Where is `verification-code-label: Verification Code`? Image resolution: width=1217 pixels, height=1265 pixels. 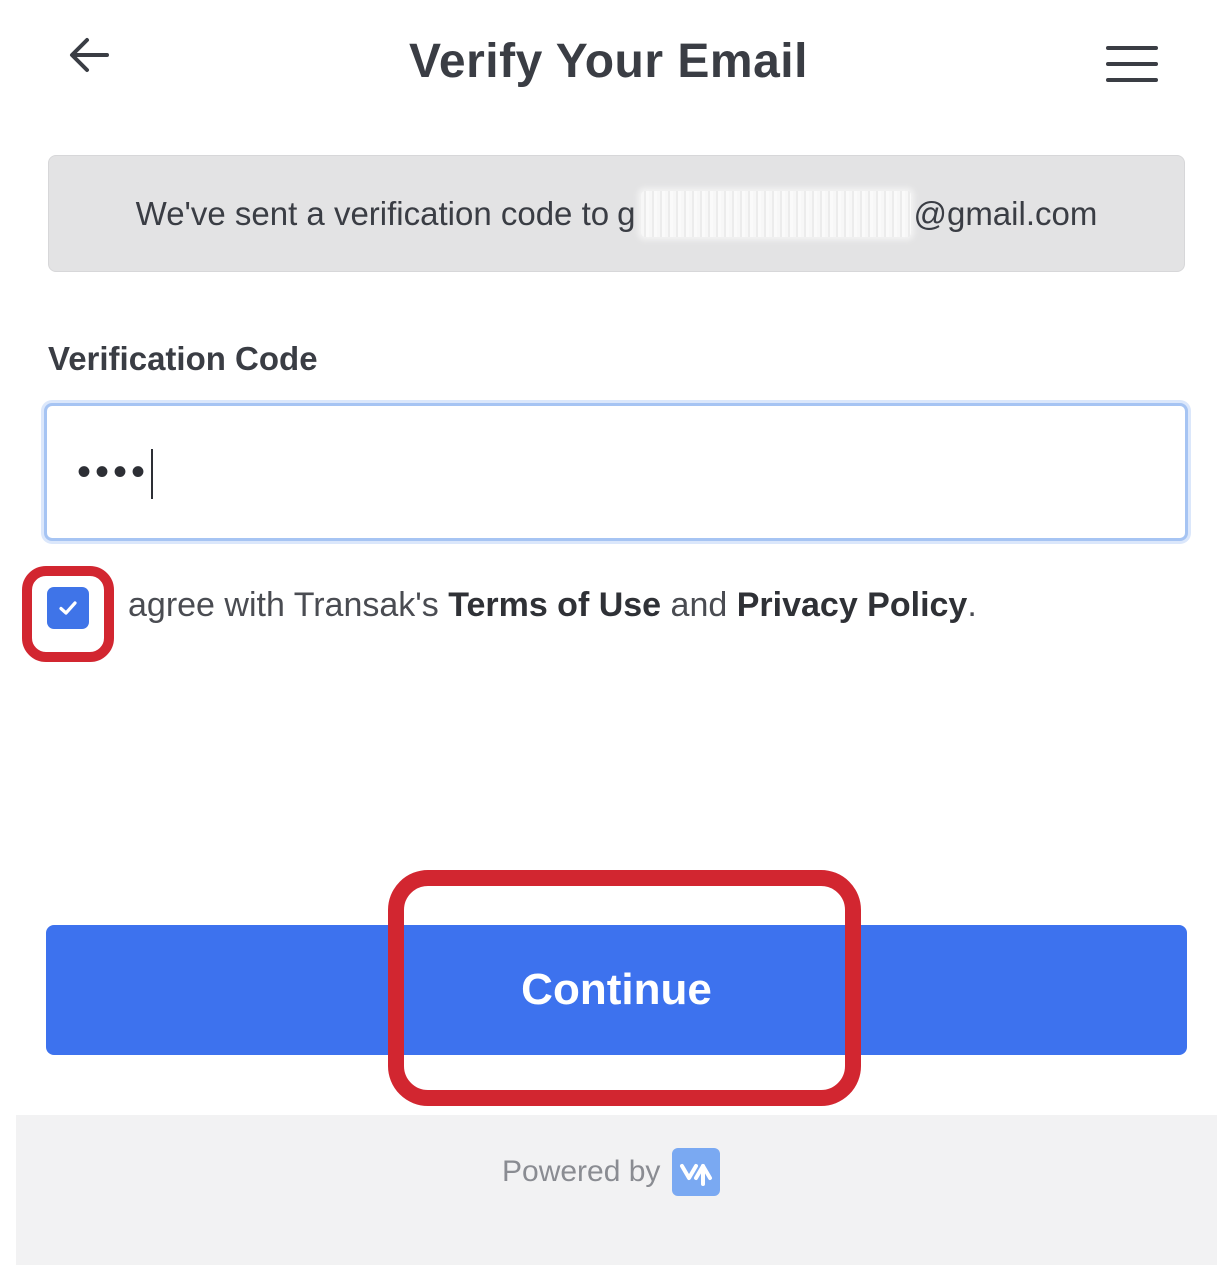
verification-code-label: Verification Code is located at coordinates (183, 358).